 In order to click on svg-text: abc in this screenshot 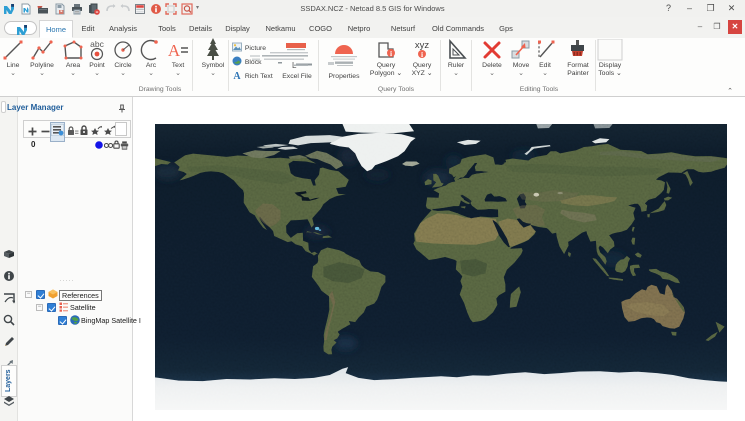, I will do `click(97, 44)`.